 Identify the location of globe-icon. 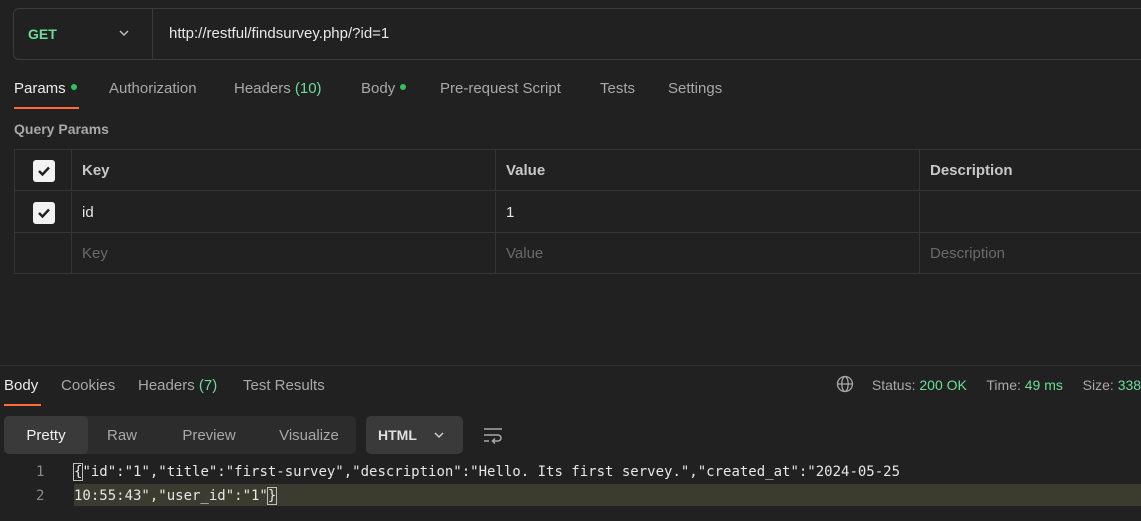
(845, 384).